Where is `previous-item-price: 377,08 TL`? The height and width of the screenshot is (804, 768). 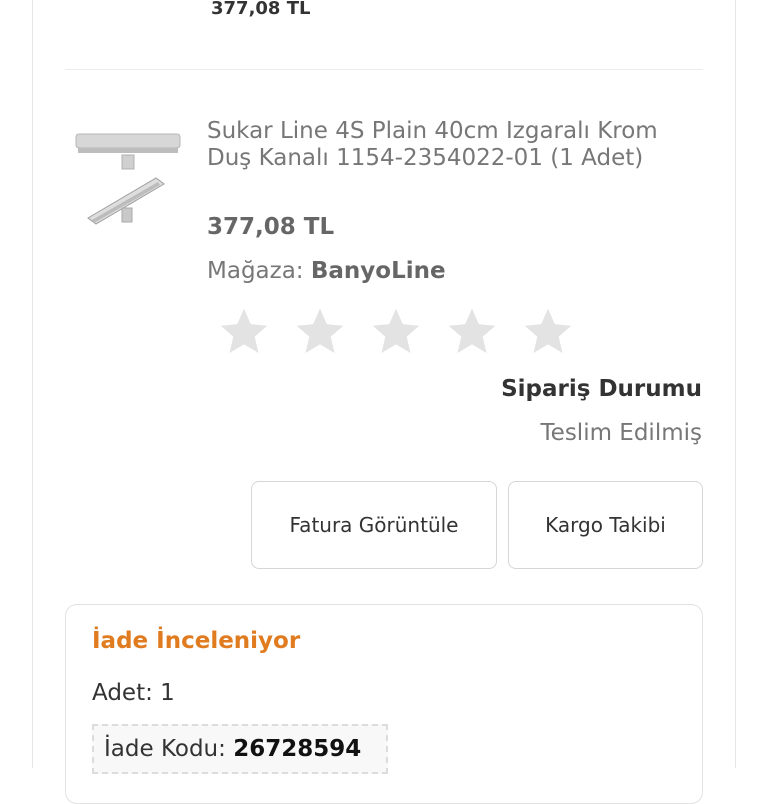
previous-item-price: 377,08 TL is located at coordinates (261, 9).